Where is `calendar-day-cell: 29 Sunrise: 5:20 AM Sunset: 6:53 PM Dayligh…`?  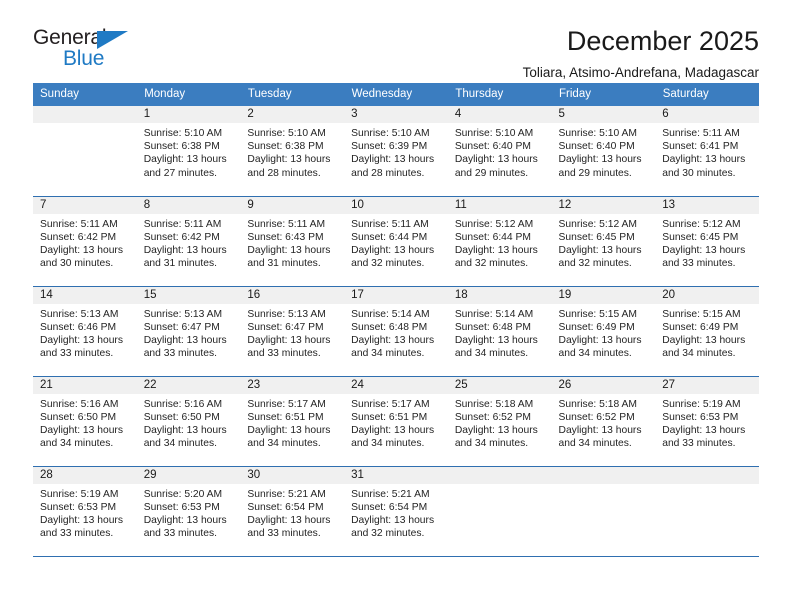 calendar-day-cell: 29 Sunrise: 5:20 AM Sunset: 6:53 PM Dayligh… is located at coordinates (188, 511).